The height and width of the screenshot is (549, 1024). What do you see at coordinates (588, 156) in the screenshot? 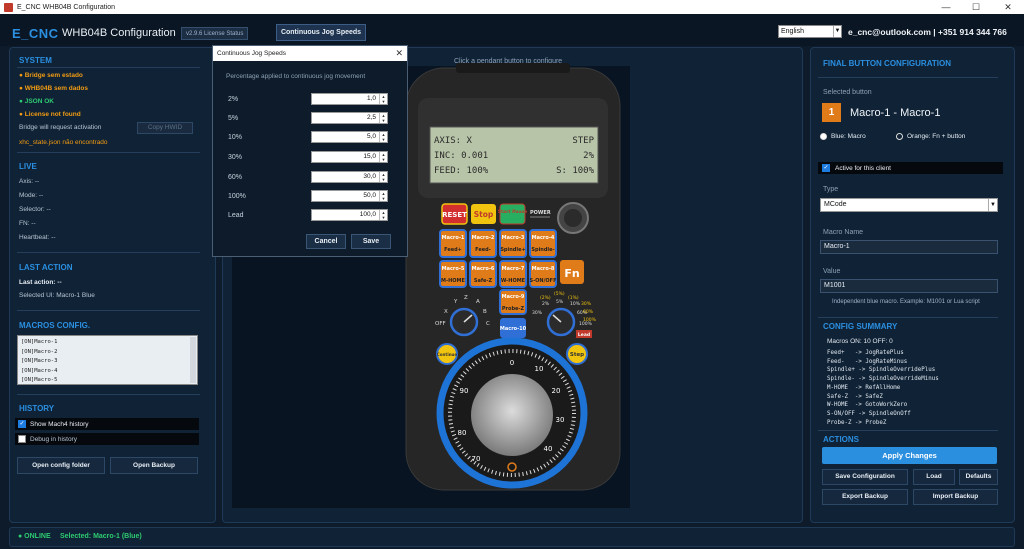
I see `lcd-percent: 2%` at bounding box center [588, 156].